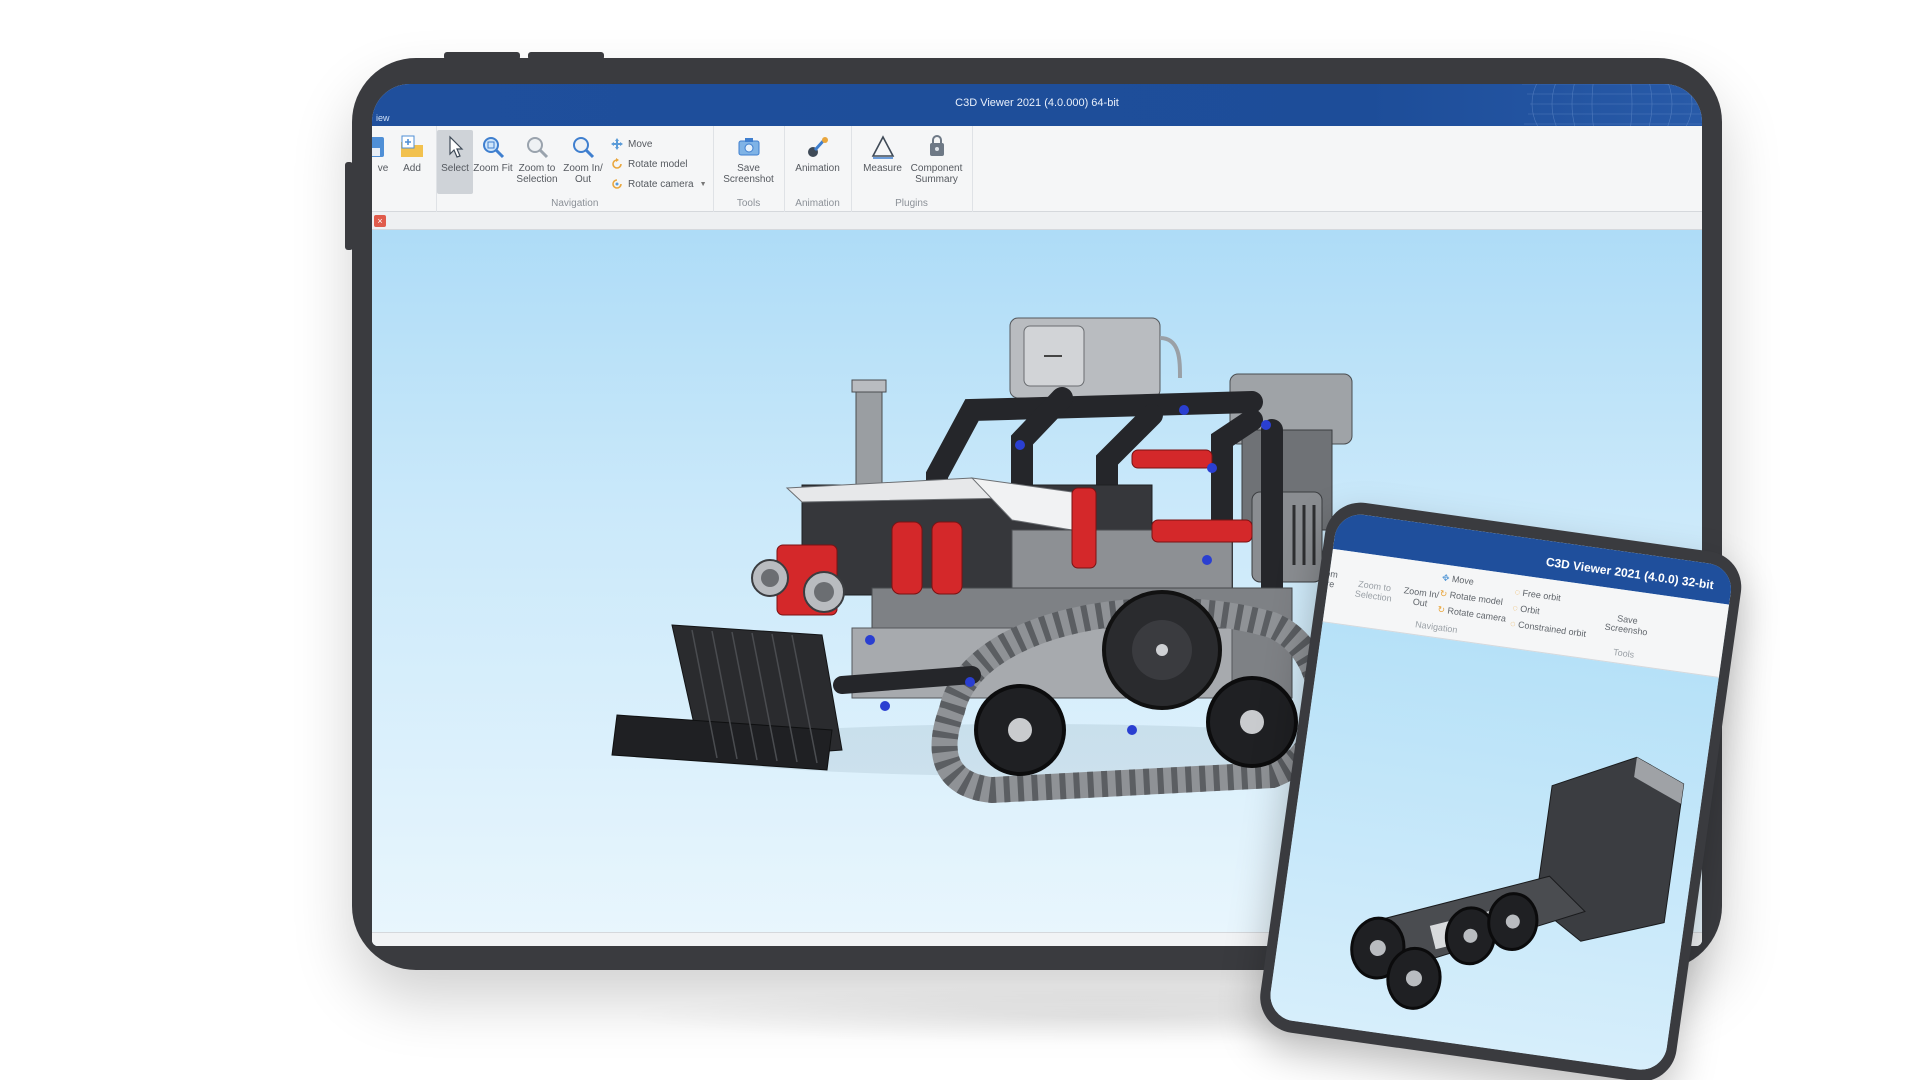  What do you see at coordinates (455, 168) in the screenshot?
I see `select-button-label: Select` at bounding box center [455, 168].